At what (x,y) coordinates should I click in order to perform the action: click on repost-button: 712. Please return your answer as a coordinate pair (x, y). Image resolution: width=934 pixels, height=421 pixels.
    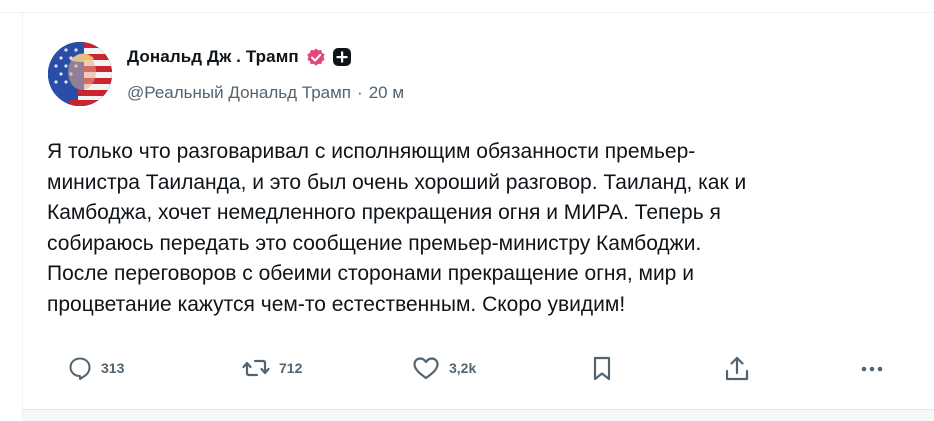
    Looking at the image, I should click on (271, 368).